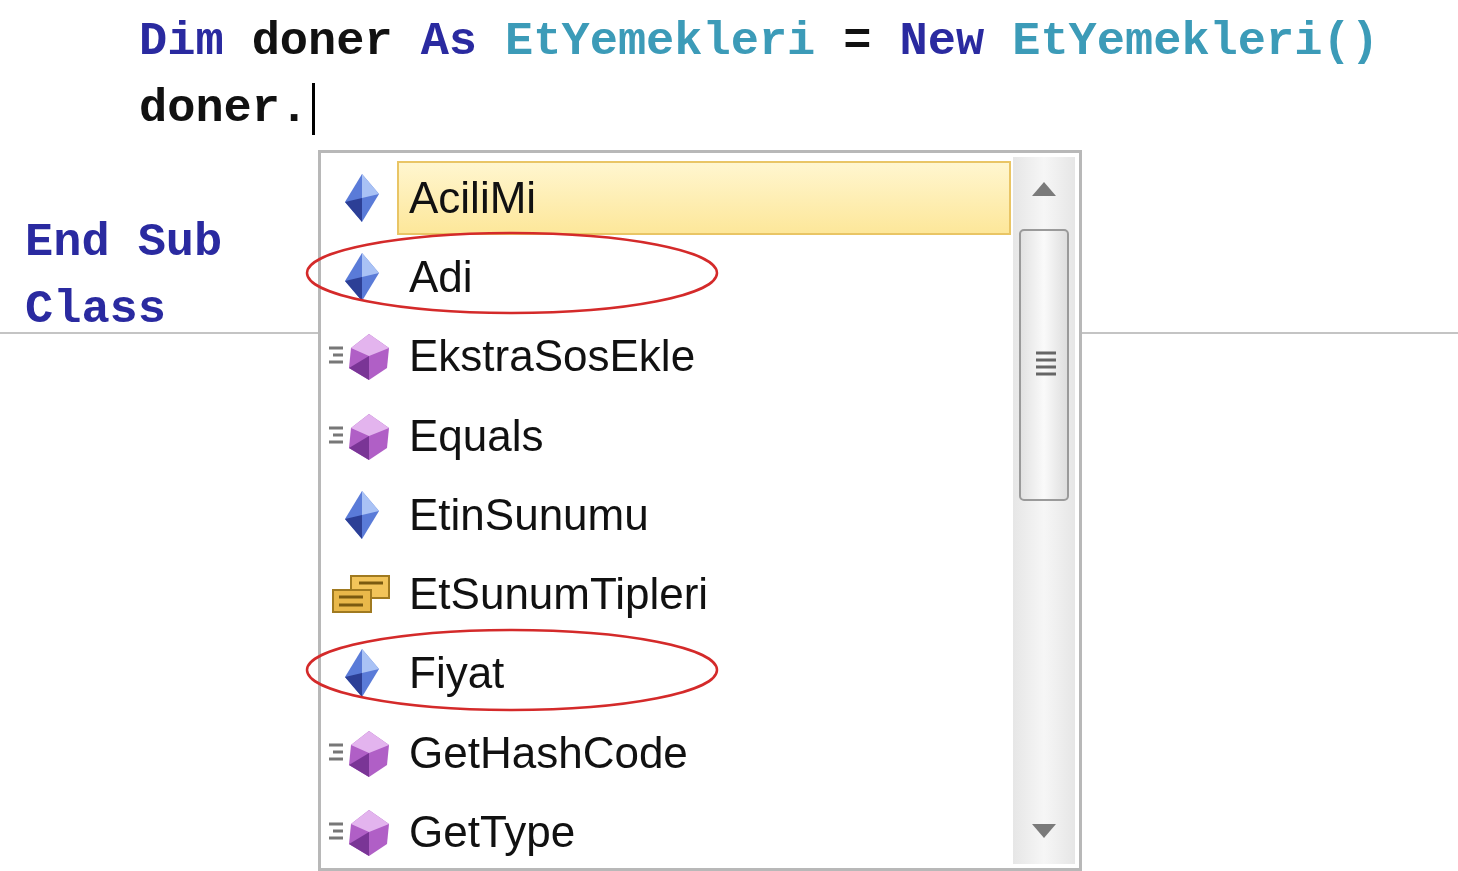  What do you see at coordinates (704, 514) in the screenshot?
I see `completion-item: EtinSunumu` at bounding box center [704, 514].